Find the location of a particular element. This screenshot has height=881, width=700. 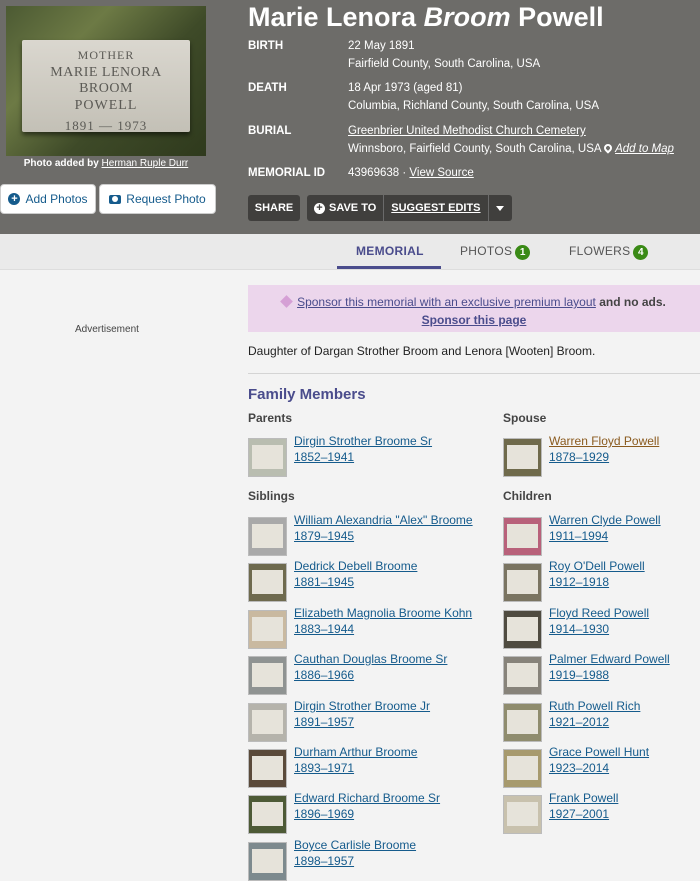

family-member: Boyce Carlisle Broome 1898–1957 is located at coordinates (348, 859).